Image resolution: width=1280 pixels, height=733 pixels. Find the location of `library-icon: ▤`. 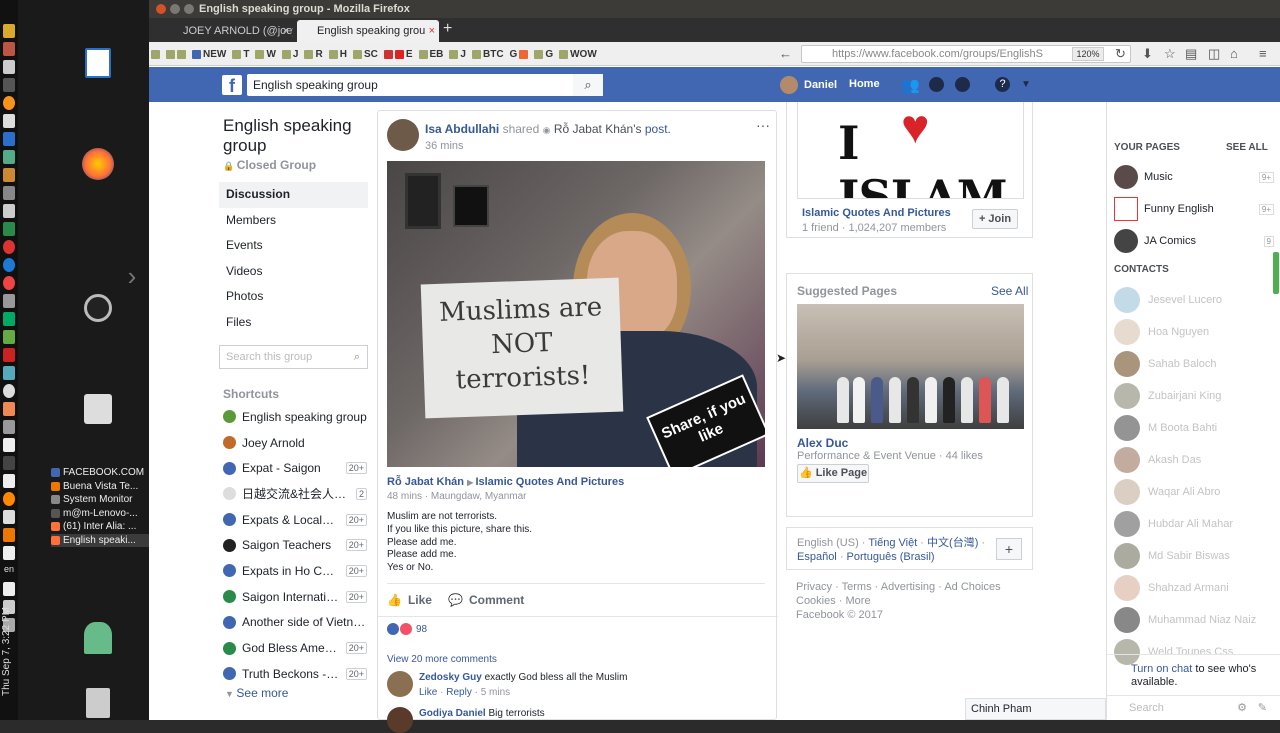

library-icon: ▤ is located at coordinates (1191, 54).